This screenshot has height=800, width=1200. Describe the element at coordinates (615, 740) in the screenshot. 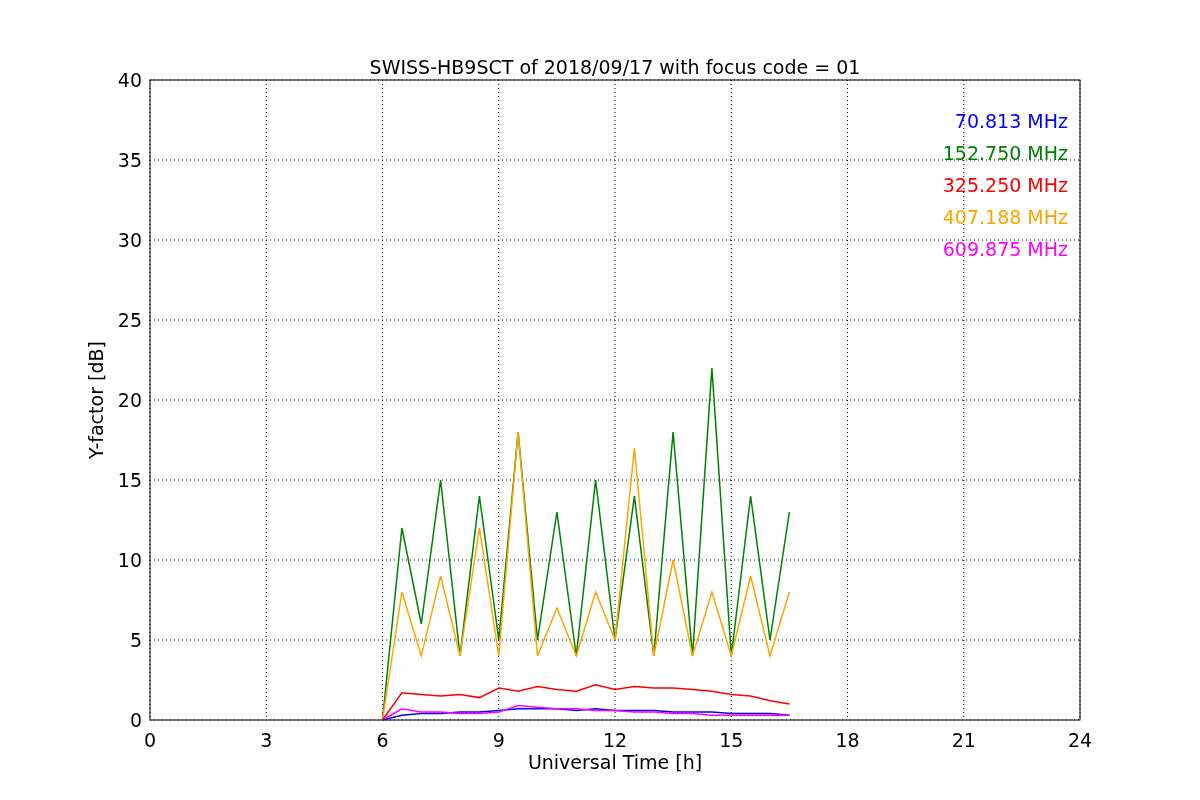

I see `x-tick-label: 12` at that location.